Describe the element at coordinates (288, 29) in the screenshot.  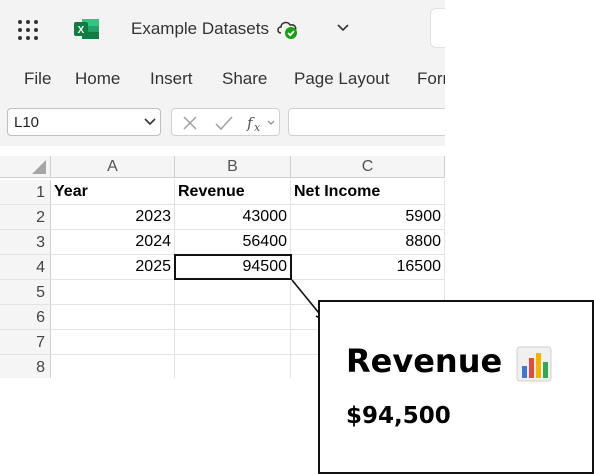
I see `cloud-sync-icon` at that location.